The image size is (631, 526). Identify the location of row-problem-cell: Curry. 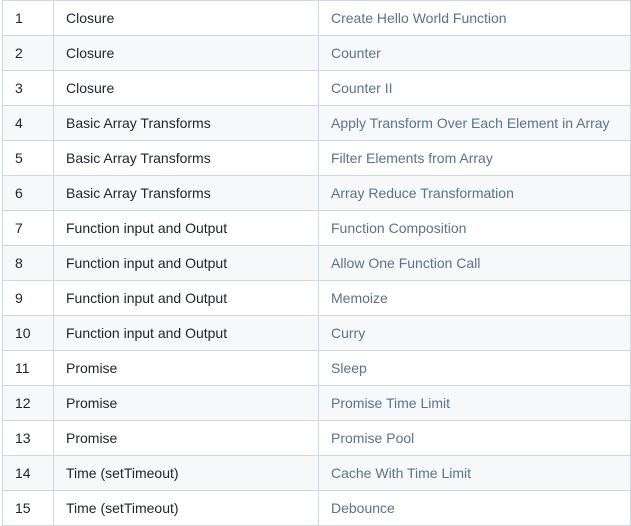
(474, 333).